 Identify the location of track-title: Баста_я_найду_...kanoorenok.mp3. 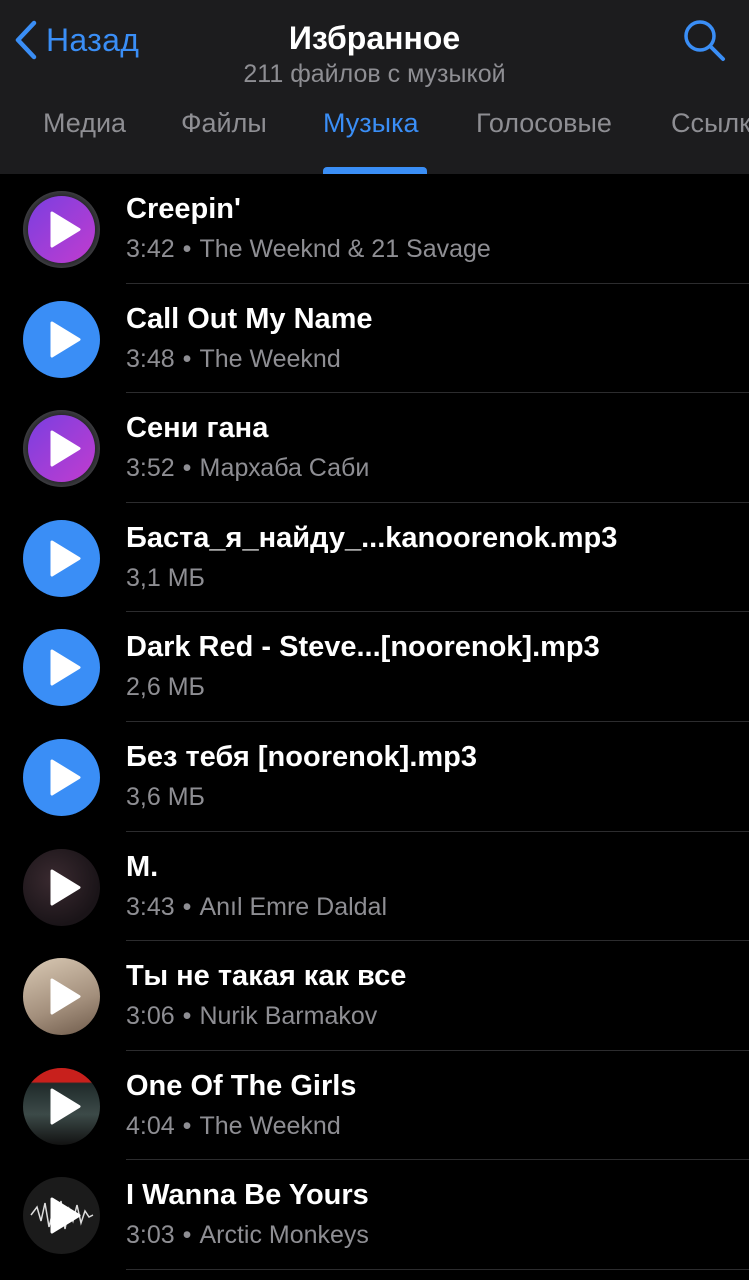
(372, 537).